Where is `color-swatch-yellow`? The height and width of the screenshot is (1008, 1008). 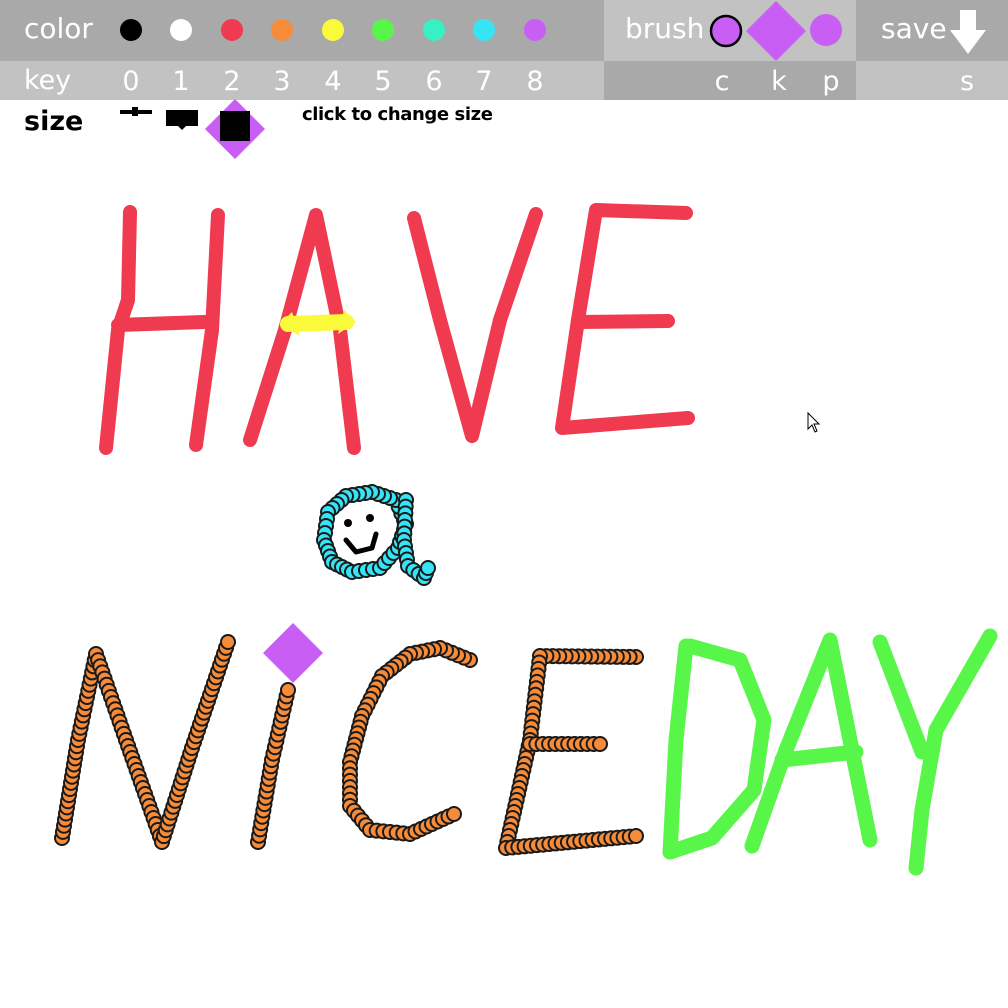
color-swatch-yellow is located at coordinates (333, 30).